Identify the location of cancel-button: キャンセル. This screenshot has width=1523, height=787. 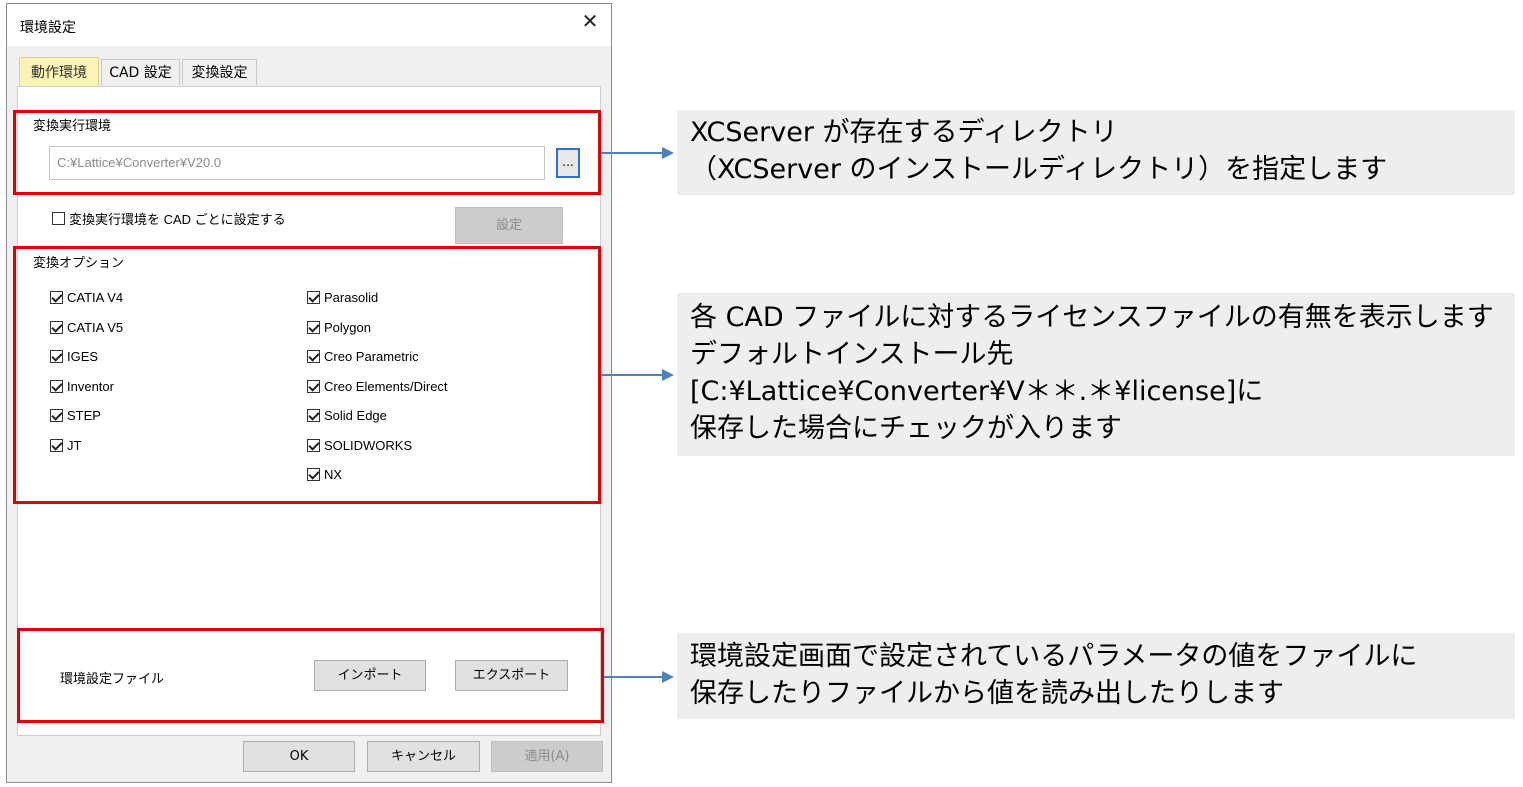
(423, 756).